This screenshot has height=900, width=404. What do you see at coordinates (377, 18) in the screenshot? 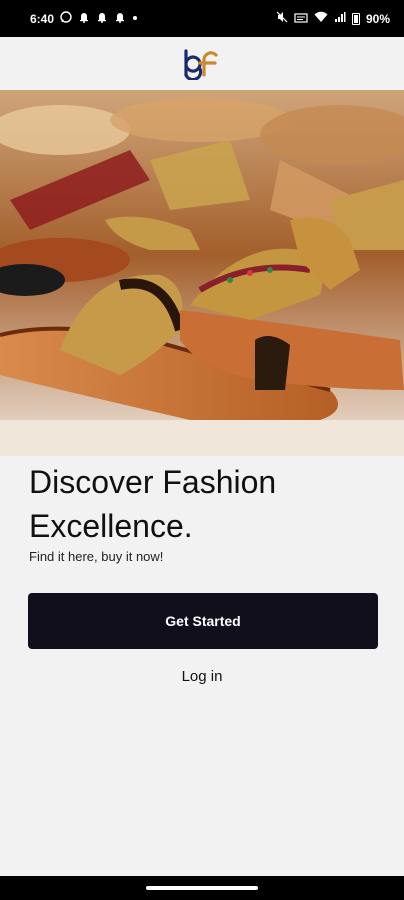
I see `battery-percent: 90%` at bounding box center [377, 18].